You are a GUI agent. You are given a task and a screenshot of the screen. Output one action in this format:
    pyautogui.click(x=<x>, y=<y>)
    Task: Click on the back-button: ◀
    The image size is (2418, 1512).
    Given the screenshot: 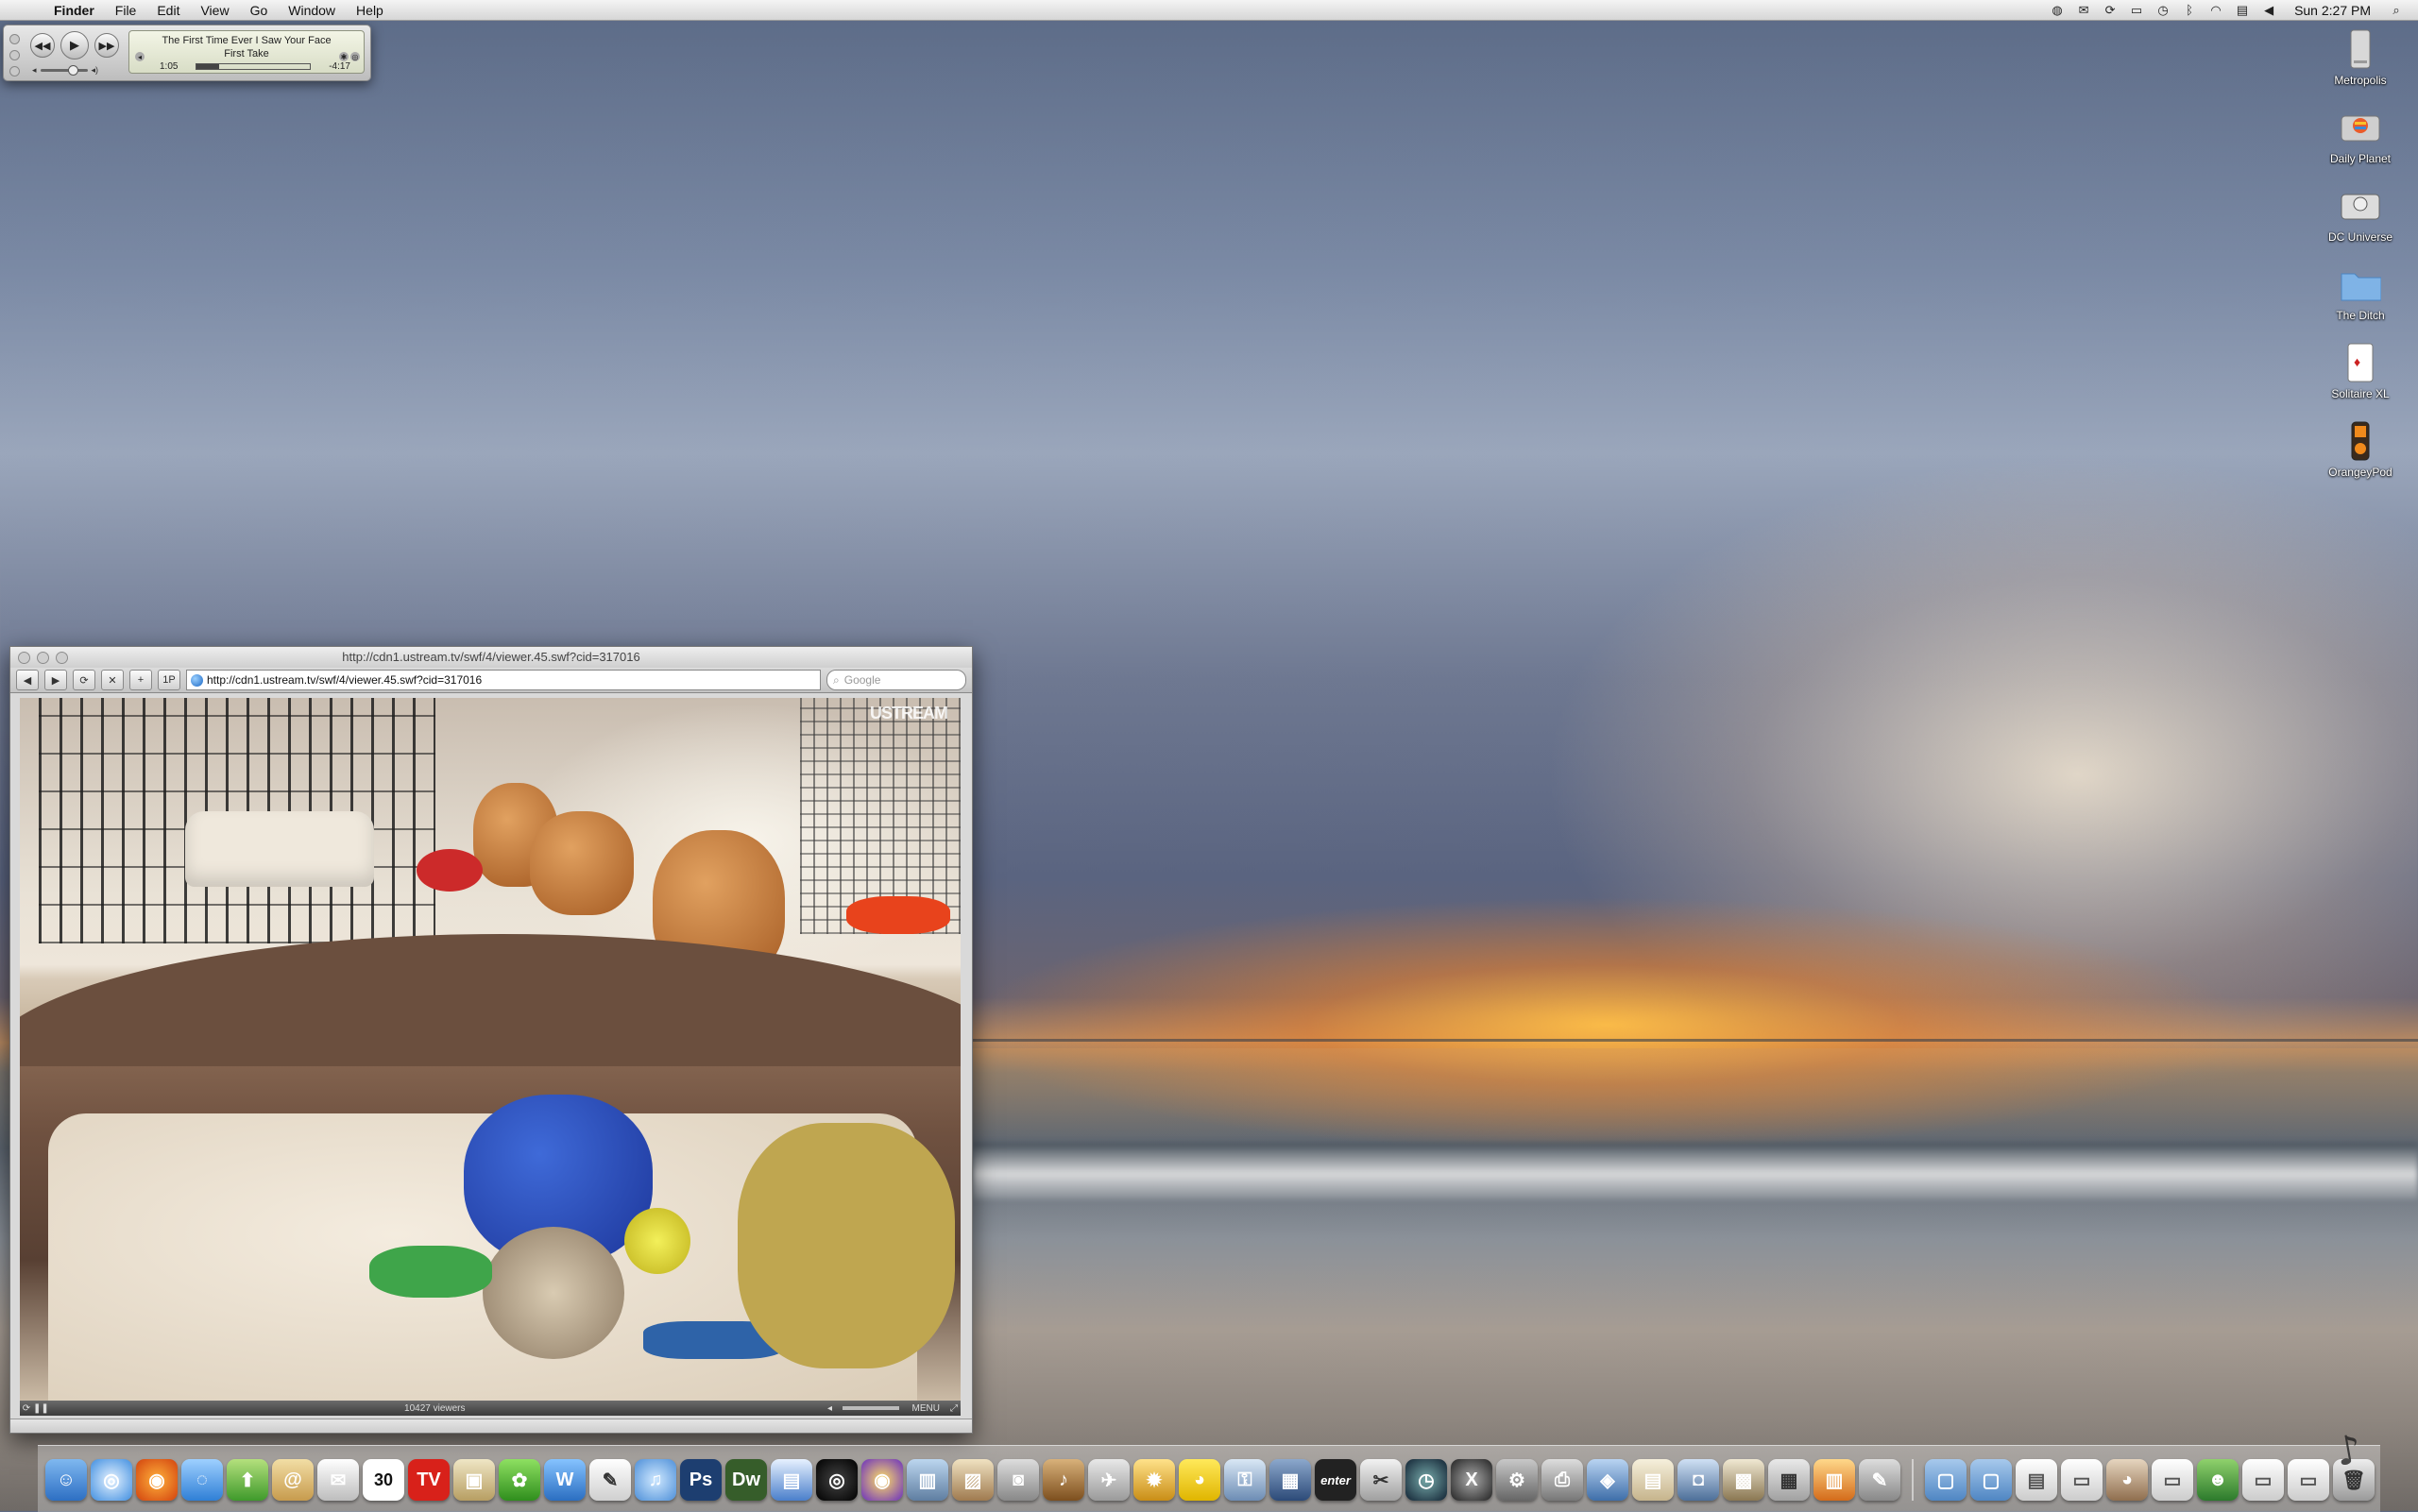 What is the action you would take?
    pyautogui.click(x=28, y=680)
    